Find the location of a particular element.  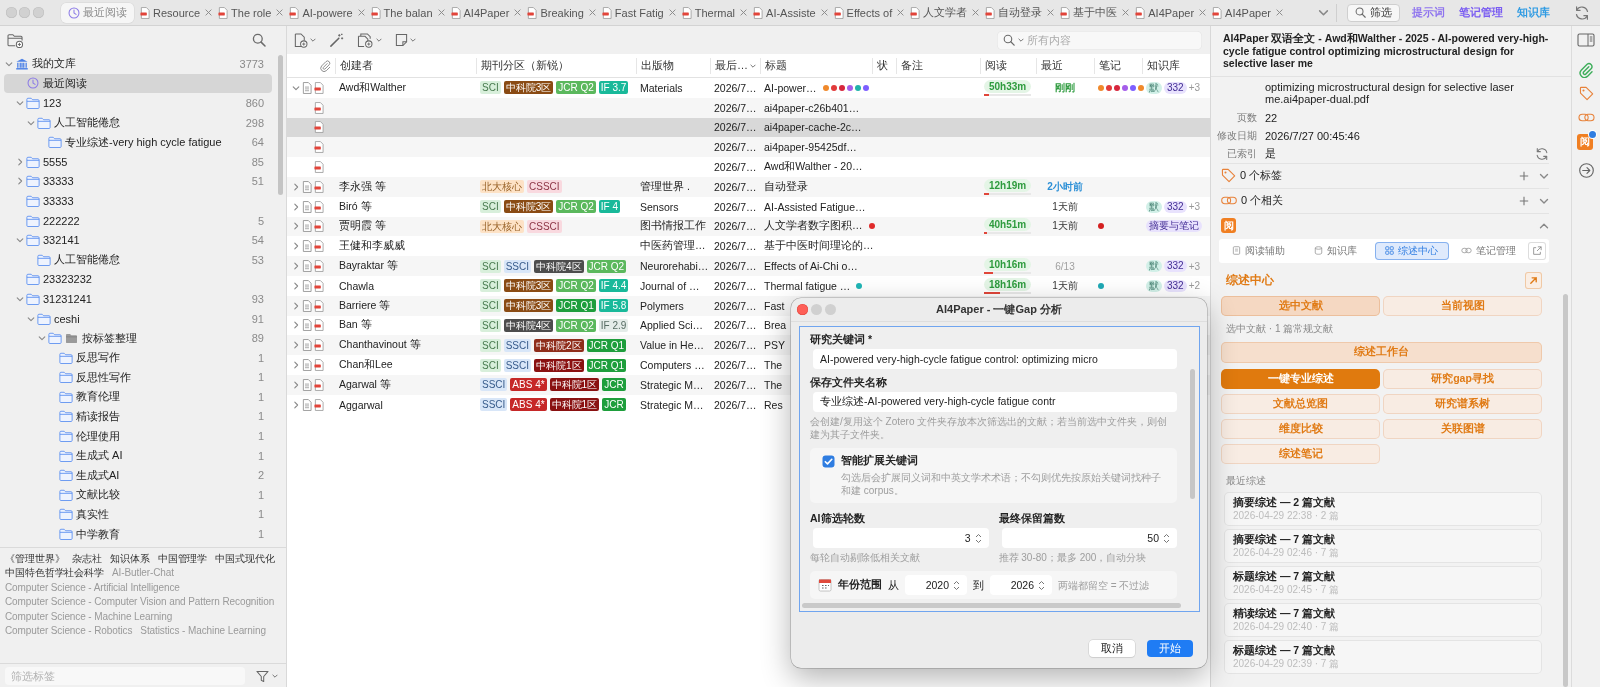

sidebar-toggle-icon is located at coordinates (1586, 40).